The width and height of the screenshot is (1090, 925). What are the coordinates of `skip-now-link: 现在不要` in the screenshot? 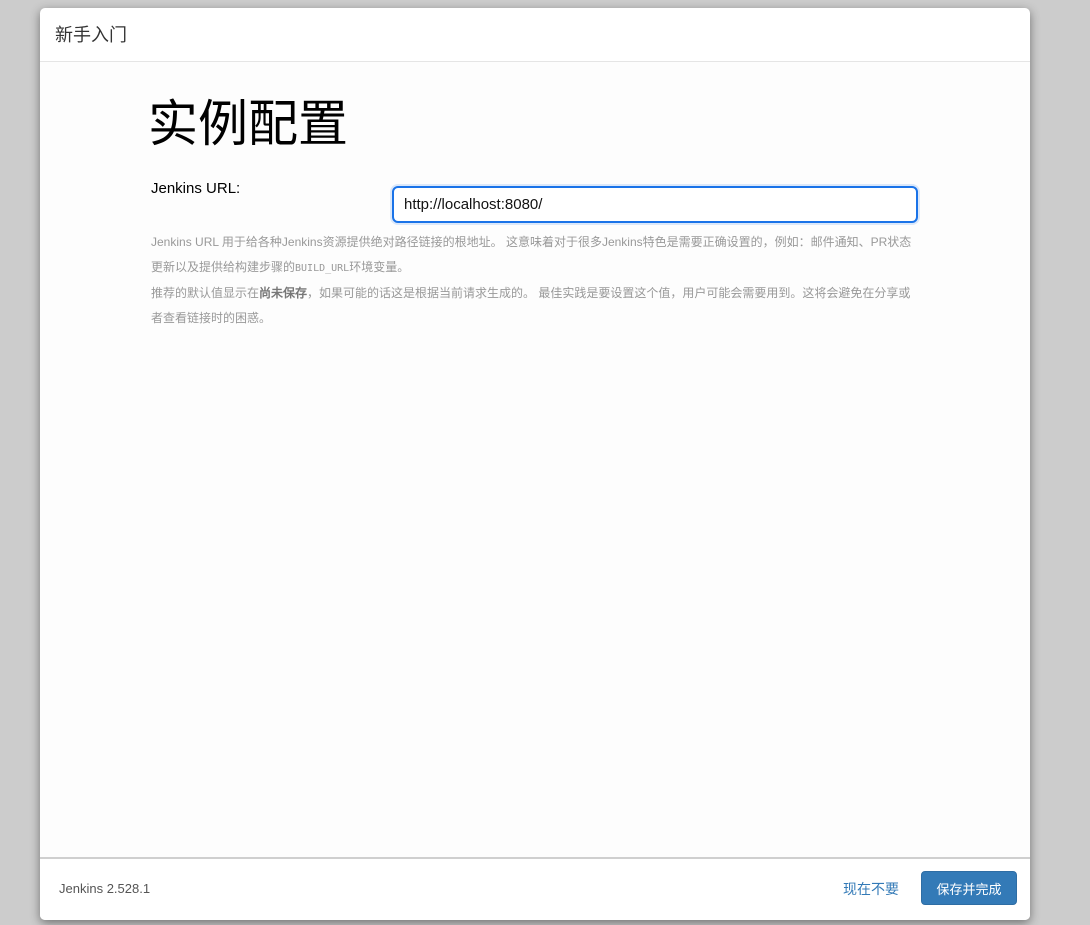 It's located at (871, 889).